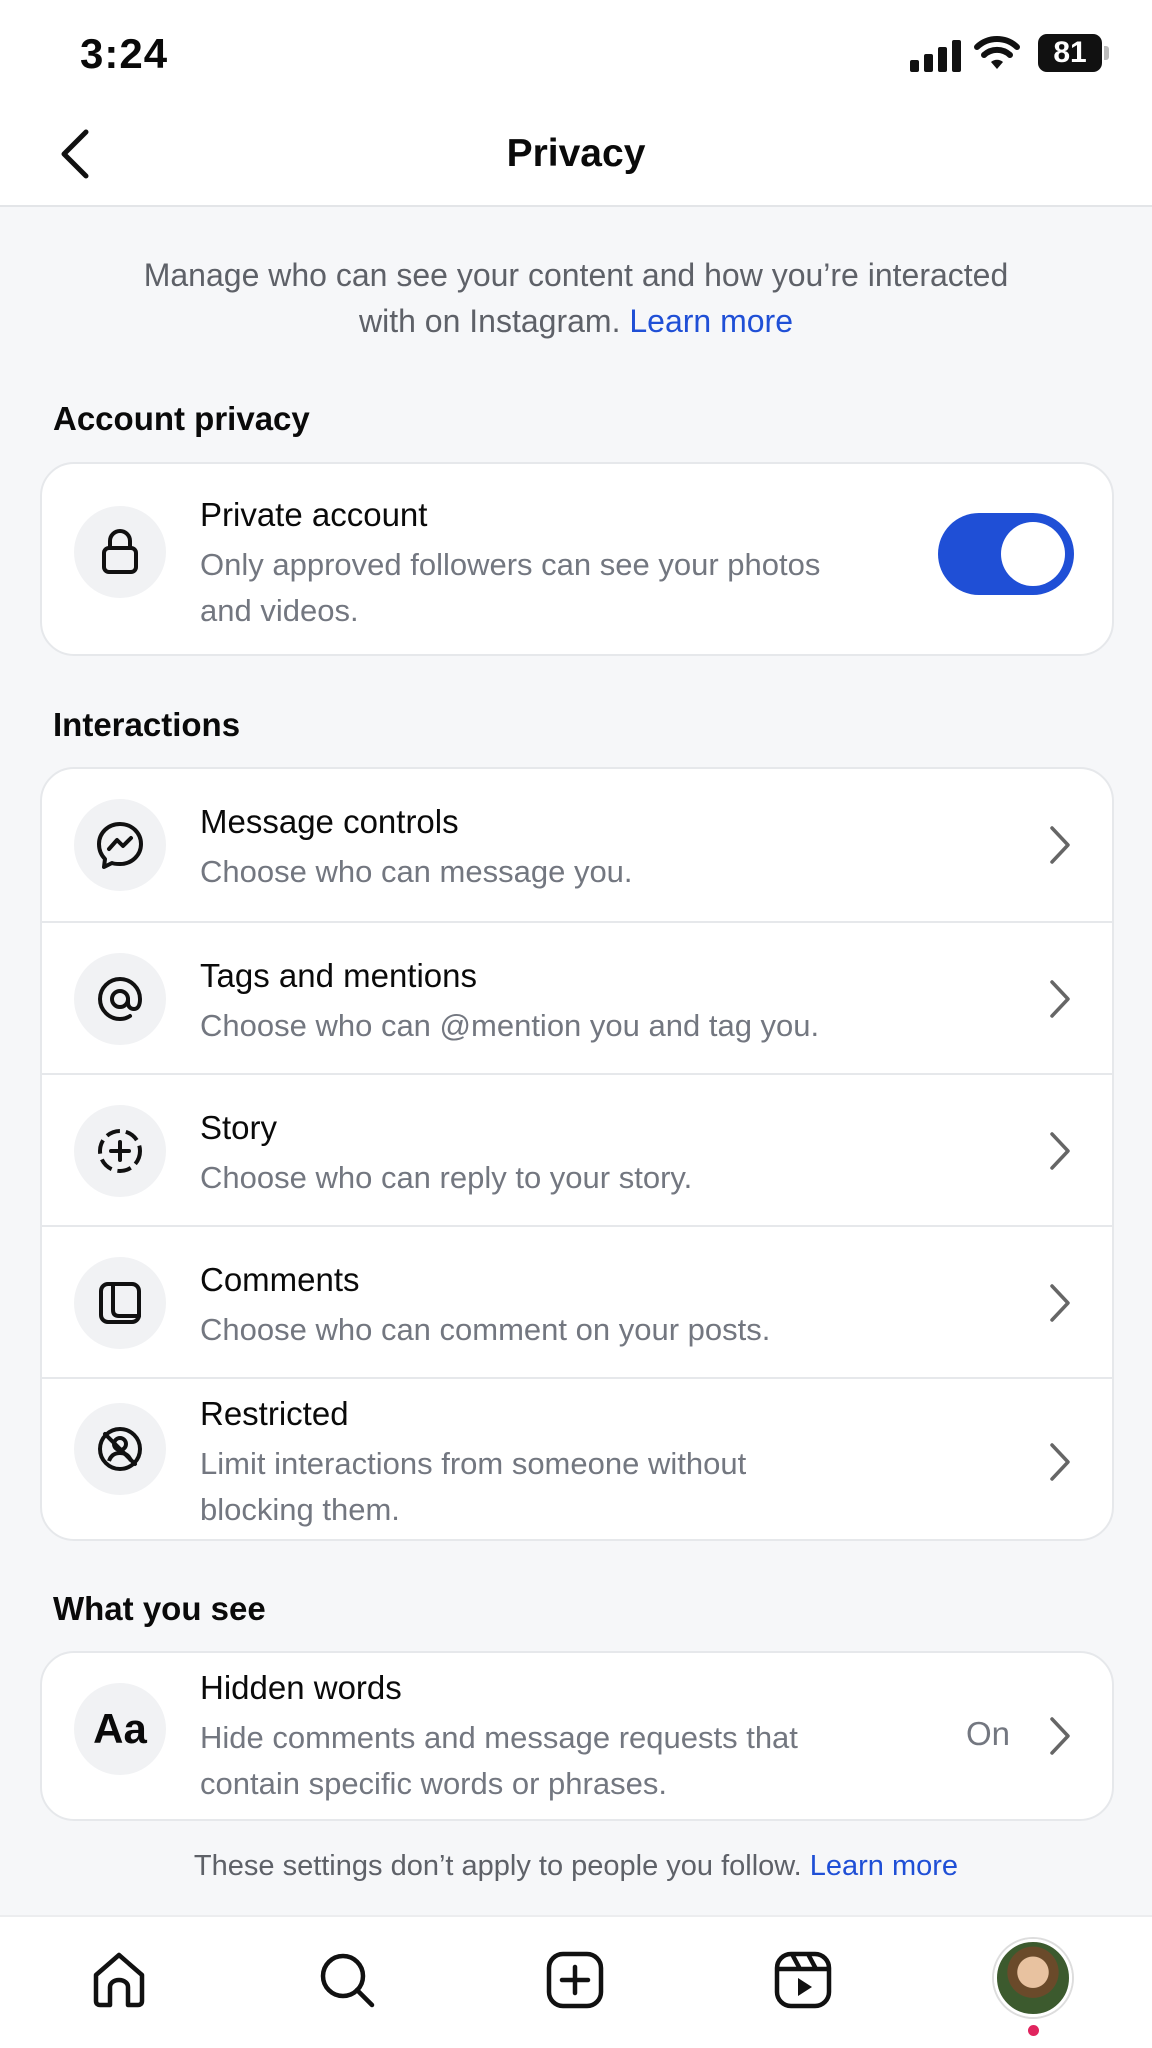 This screenshot has width=1152, height=2048. I want to click on lock-icon-circle, so click(120, 552).